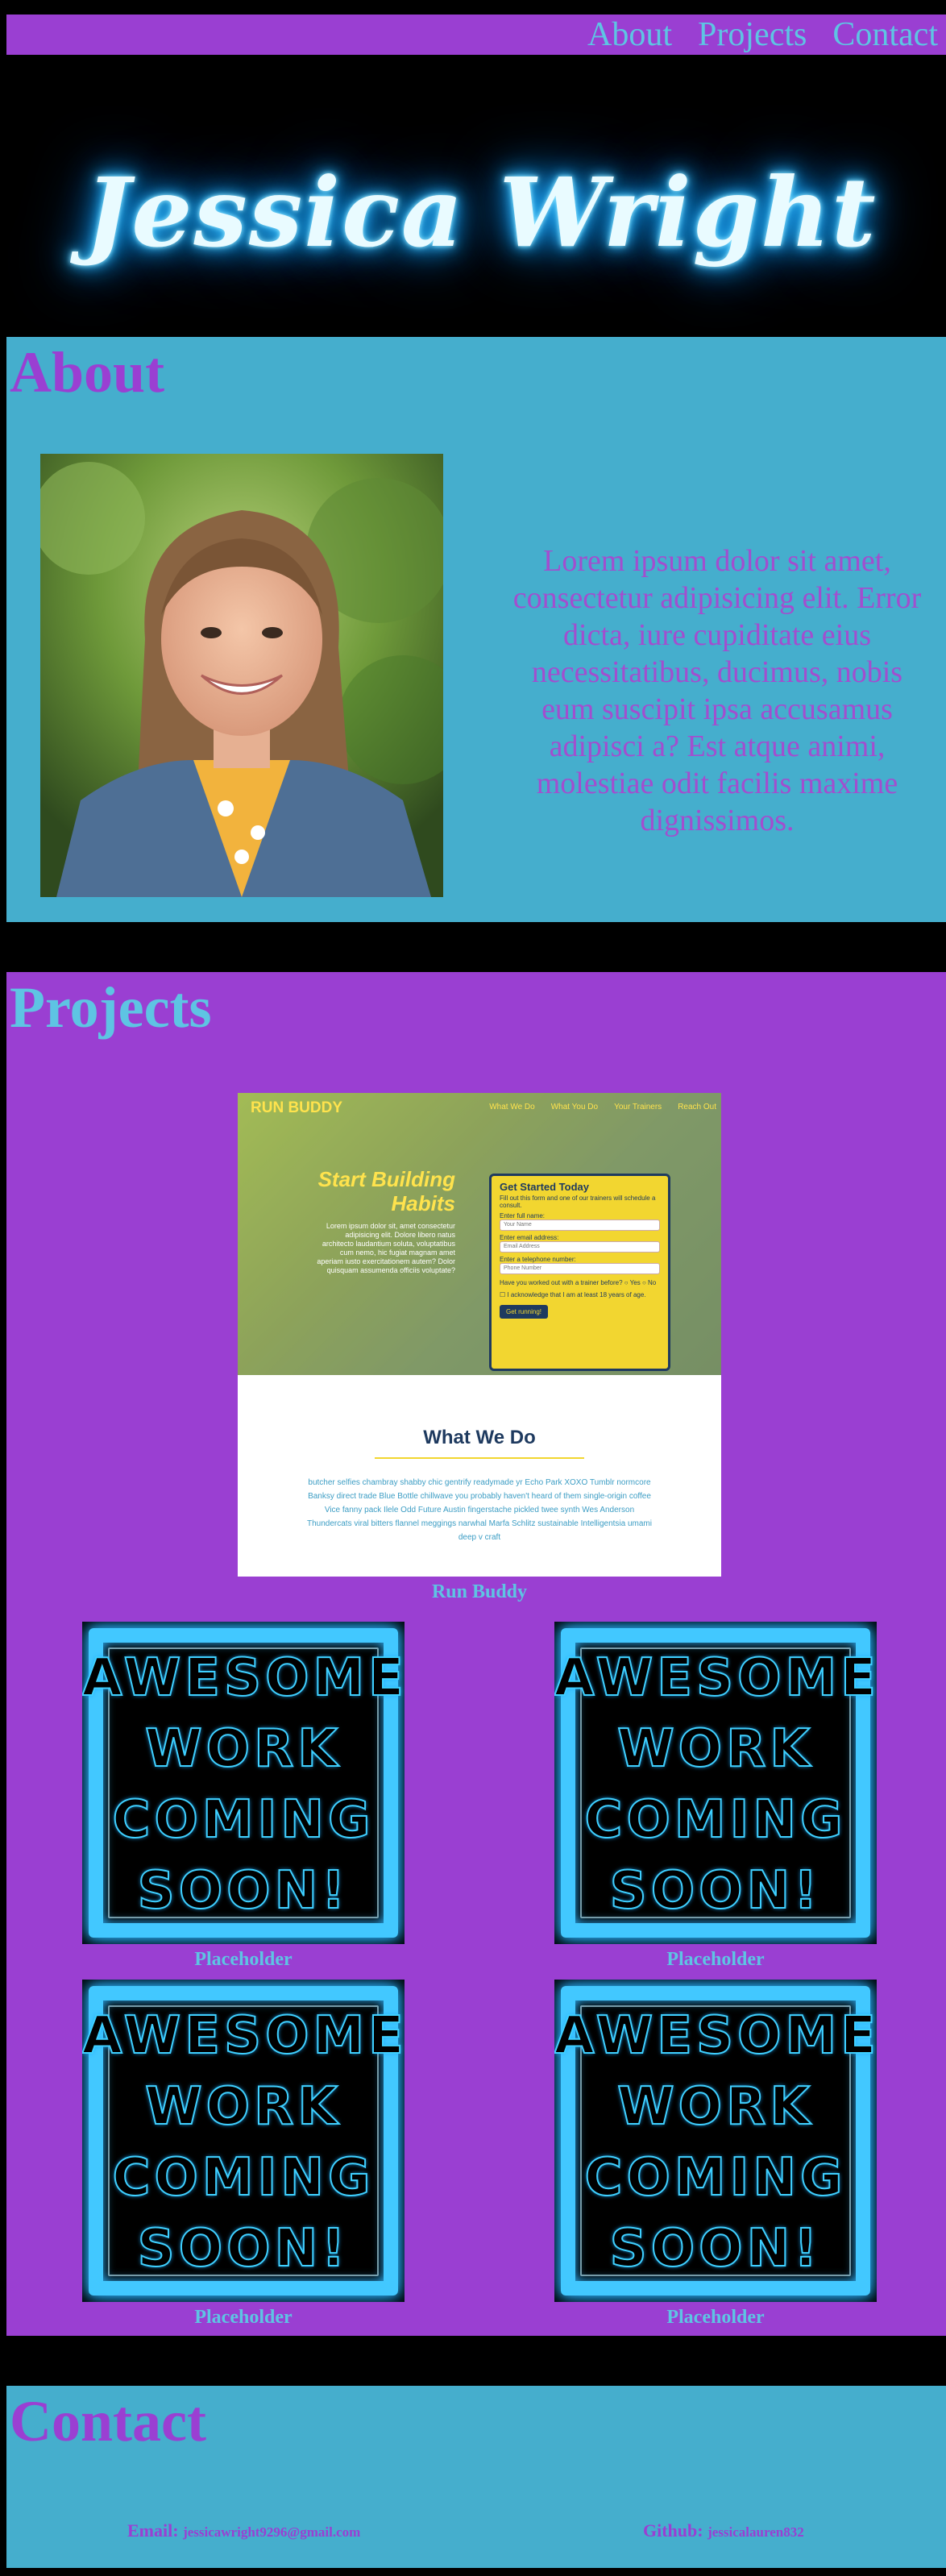 The height and width of the screenshot is (2576, 946). Describe the element at coordinates (476, 35) in the screenshot. I see `top-nav: About Projects Contact` at that location.